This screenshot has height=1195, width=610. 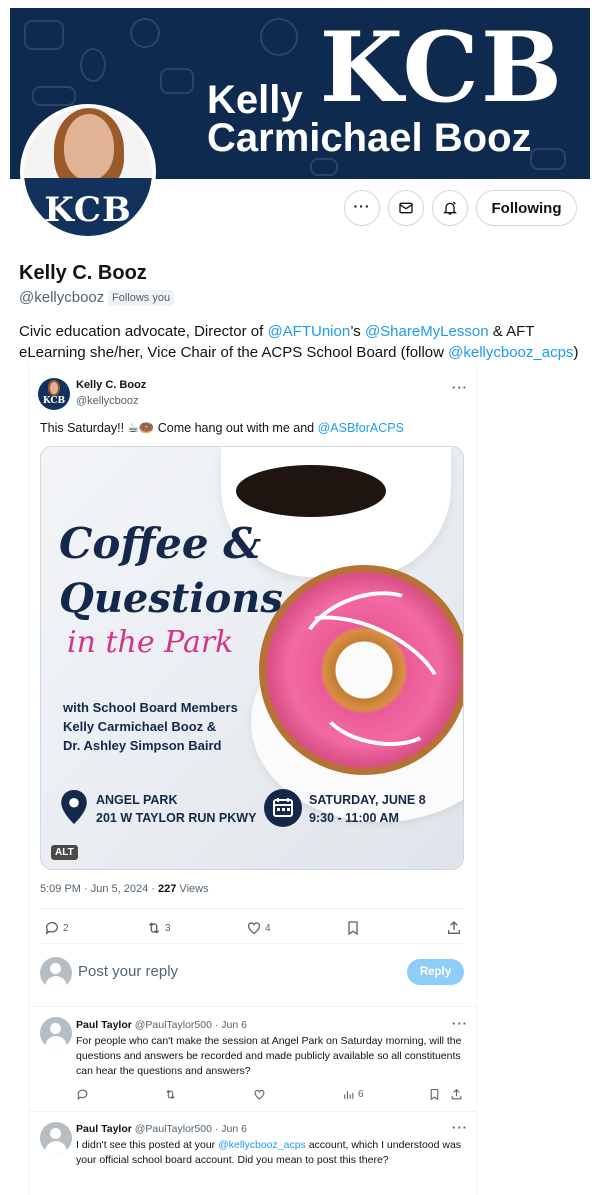 What do you see at coordinates (143, 331) in the screenshot?
I see `bio-text: Civic education advocate, Director of` at bounding box center [143, 331].